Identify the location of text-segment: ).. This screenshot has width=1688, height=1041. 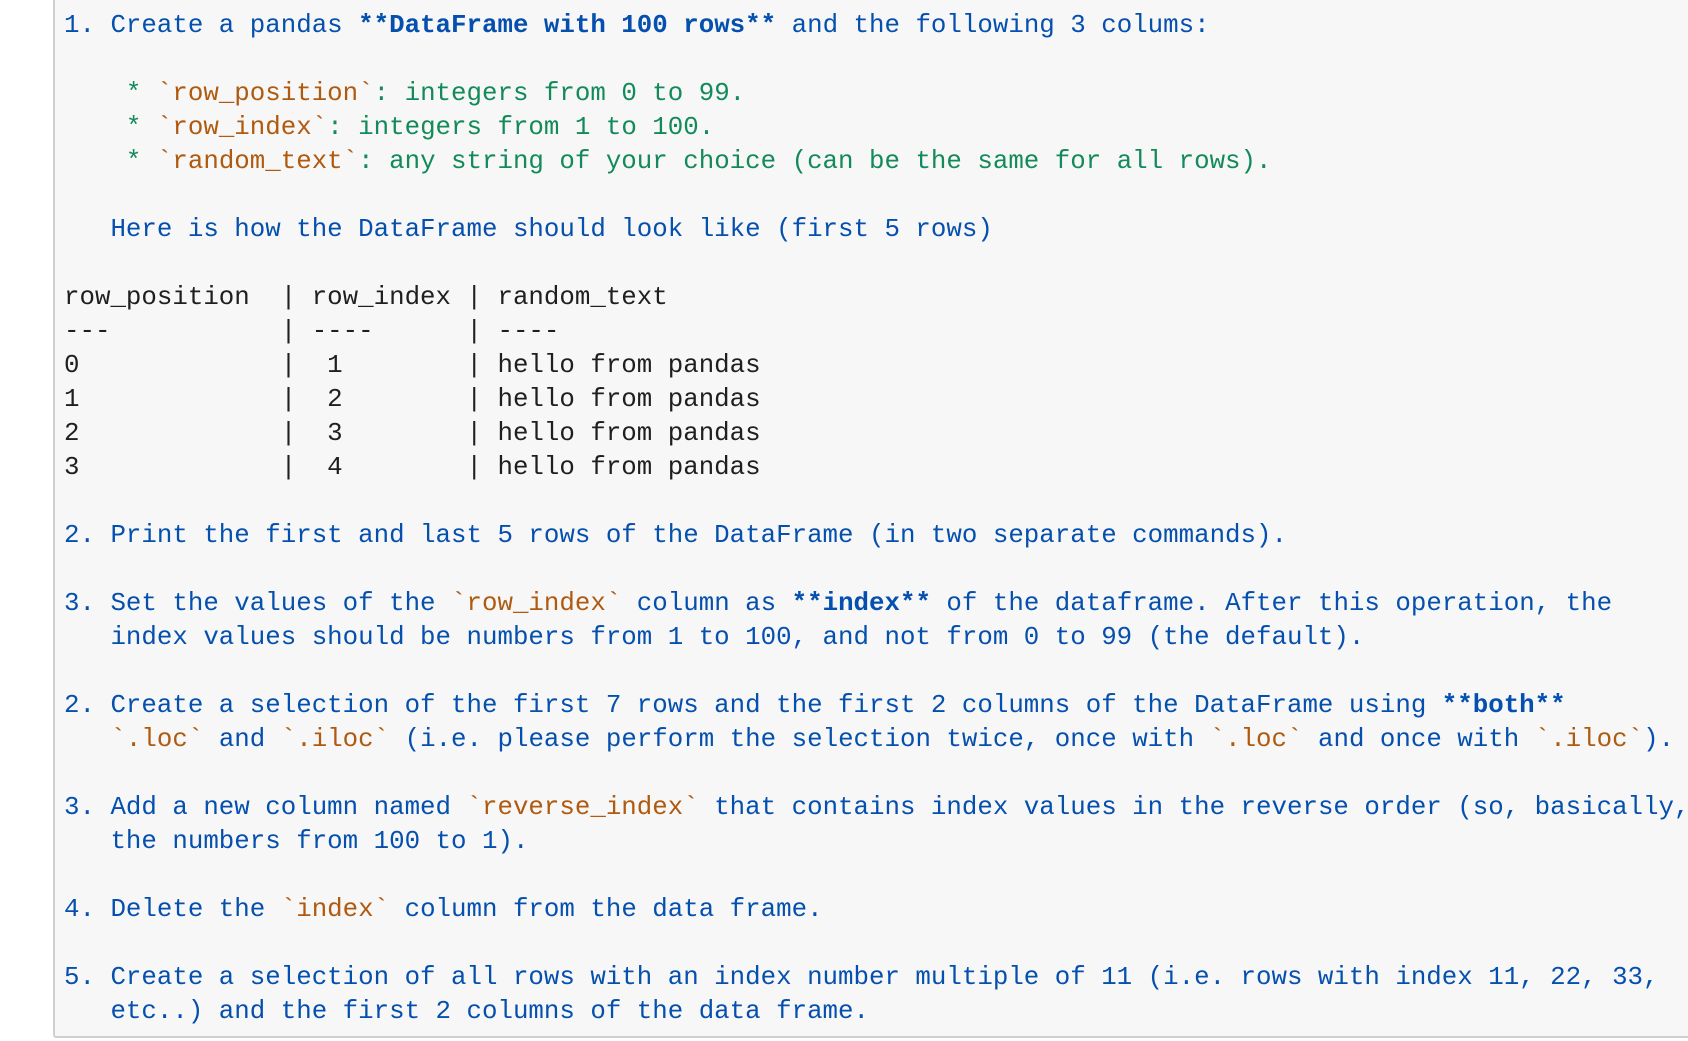
(1659, 739).